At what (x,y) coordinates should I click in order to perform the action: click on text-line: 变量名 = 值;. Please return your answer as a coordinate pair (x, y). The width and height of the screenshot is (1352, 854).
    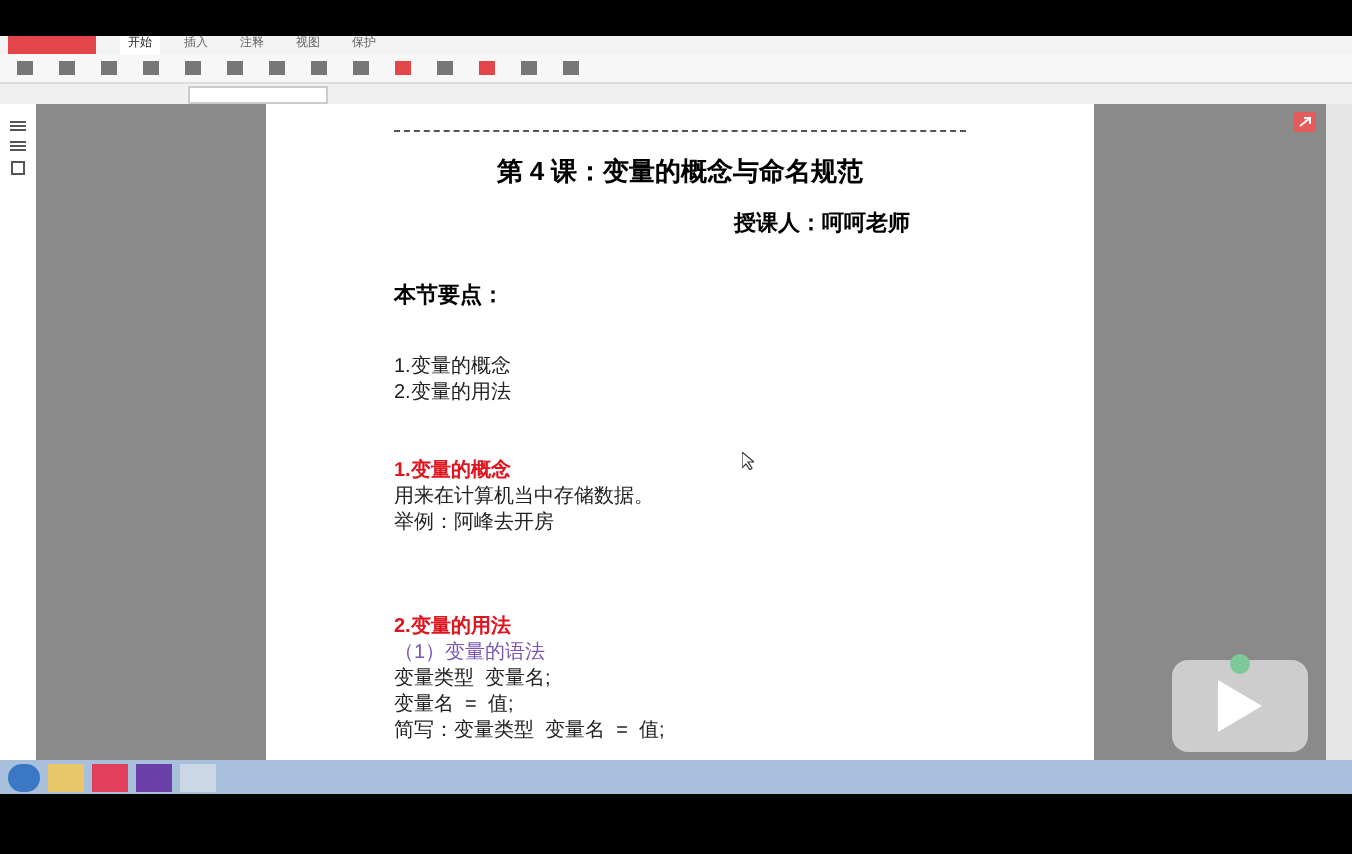
    Looking at the image, I should click on (454, 705).